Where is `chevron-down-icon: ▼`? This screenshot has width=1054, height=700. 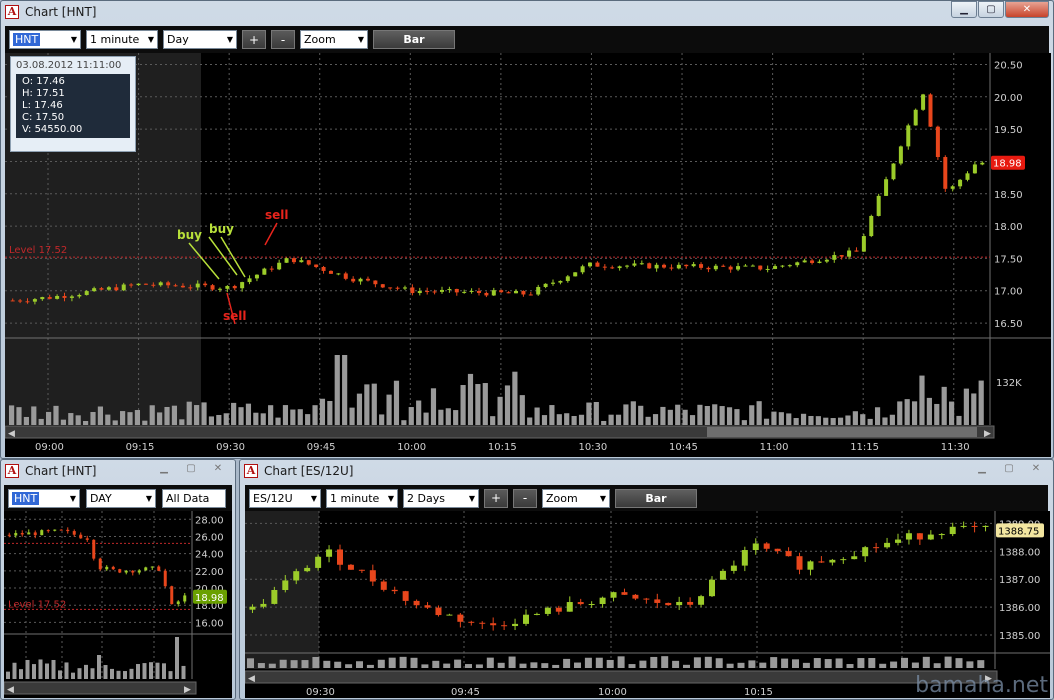
chevron-down-icon: ▼ is located at coordinates (313, 498).